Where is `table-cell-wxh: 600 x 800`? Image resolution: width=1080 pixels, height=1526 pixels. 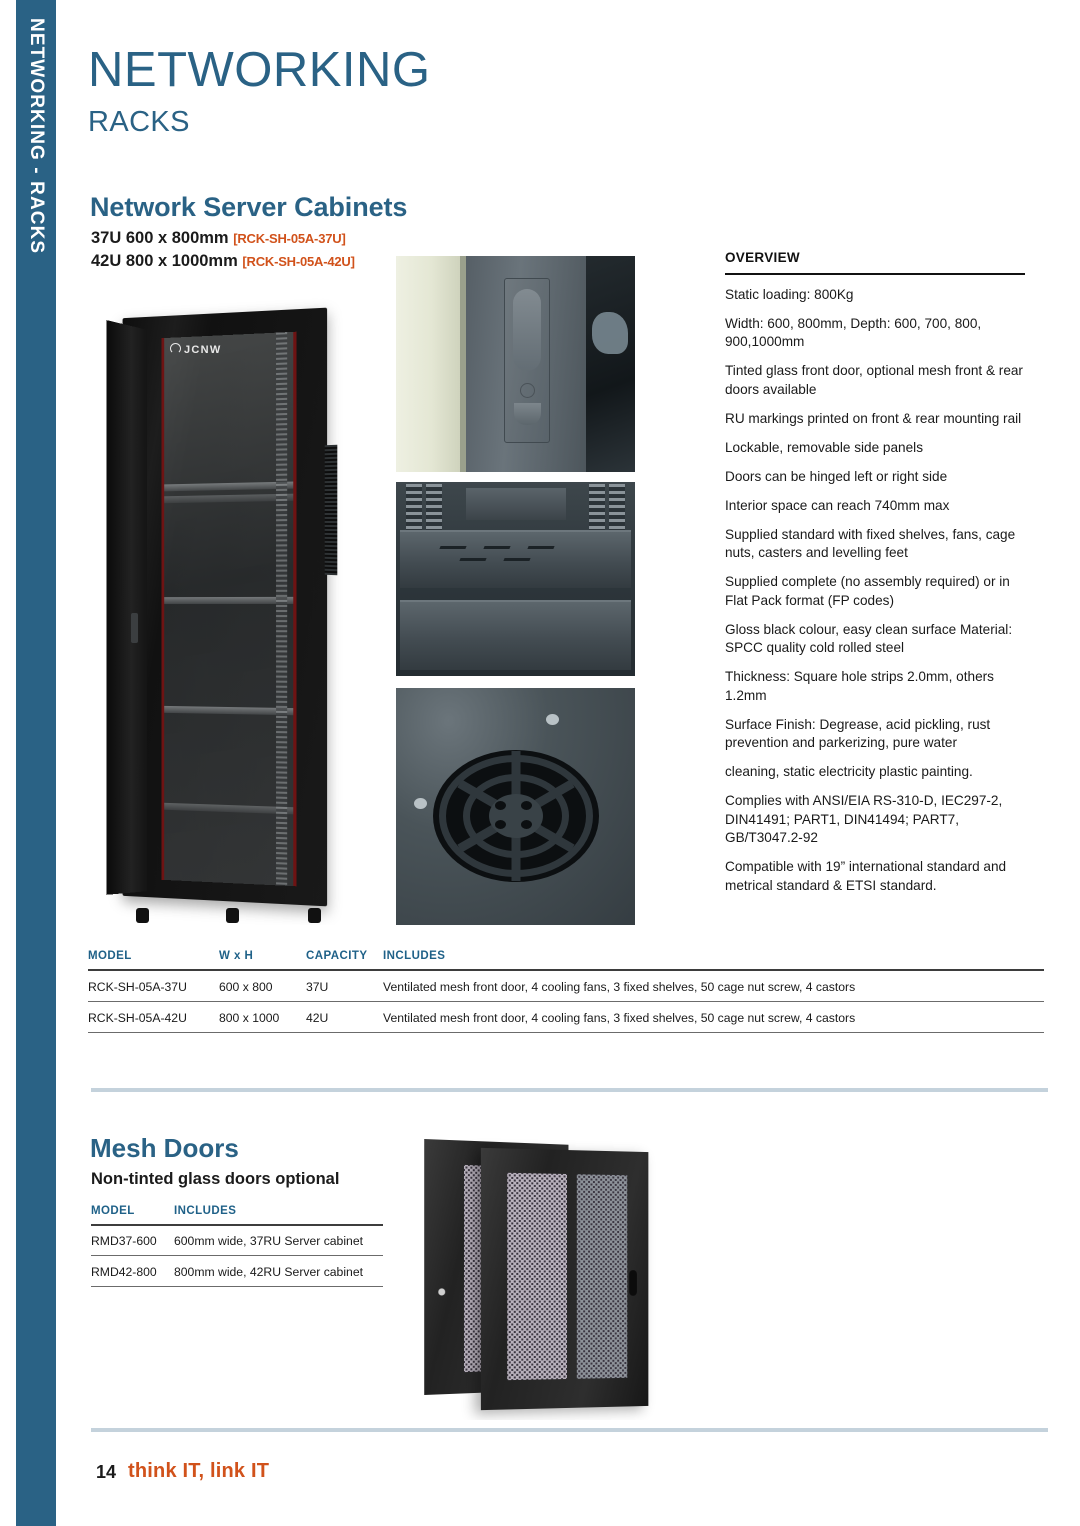 table-cell-wxh: 600 x 800 is located at coordinates (246, 987).